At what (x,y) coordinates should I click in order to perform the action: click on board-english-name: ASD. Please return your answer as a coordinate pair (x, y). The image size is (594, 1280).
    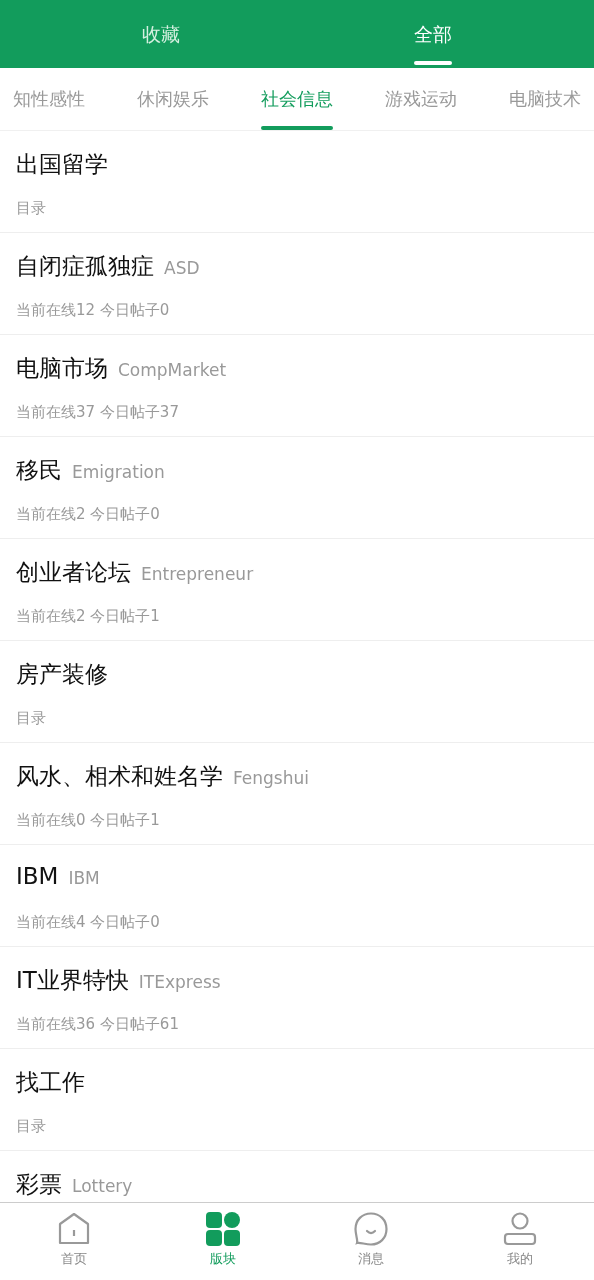
    Looking at the image, I should click on (182, 268).